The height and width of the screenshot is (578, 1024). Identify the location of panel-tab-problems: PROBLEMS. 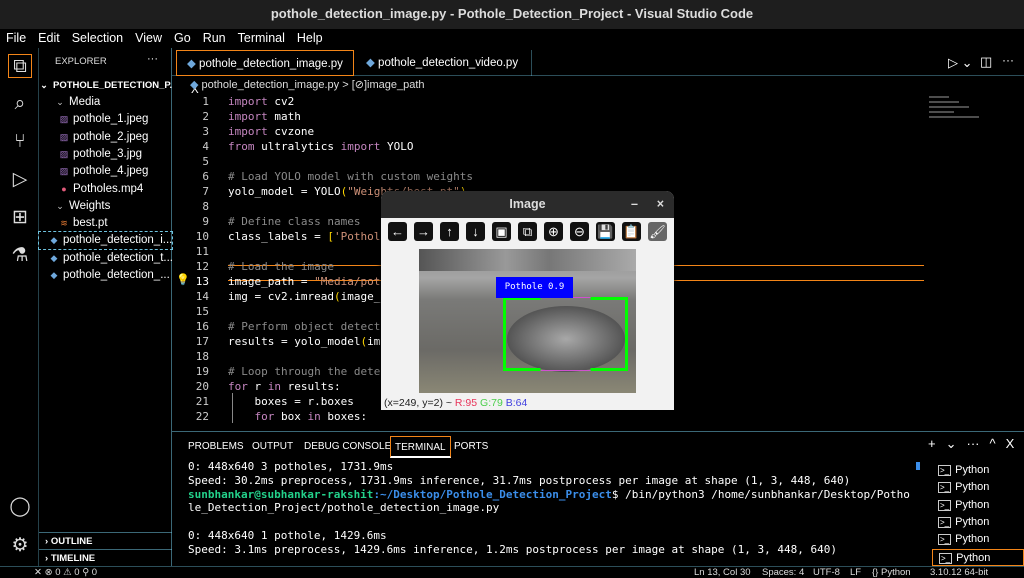
(216, 447).